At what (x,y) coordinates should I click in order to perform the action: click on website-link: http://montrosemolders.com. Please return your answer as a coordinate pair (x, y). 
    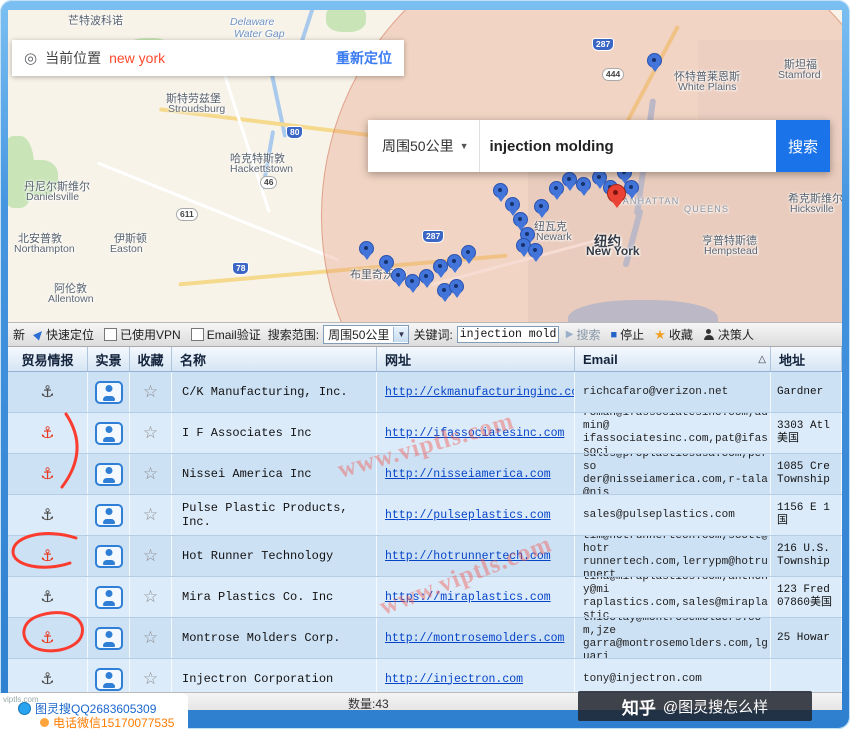
    Looking at the image, I should click on (470, 638).